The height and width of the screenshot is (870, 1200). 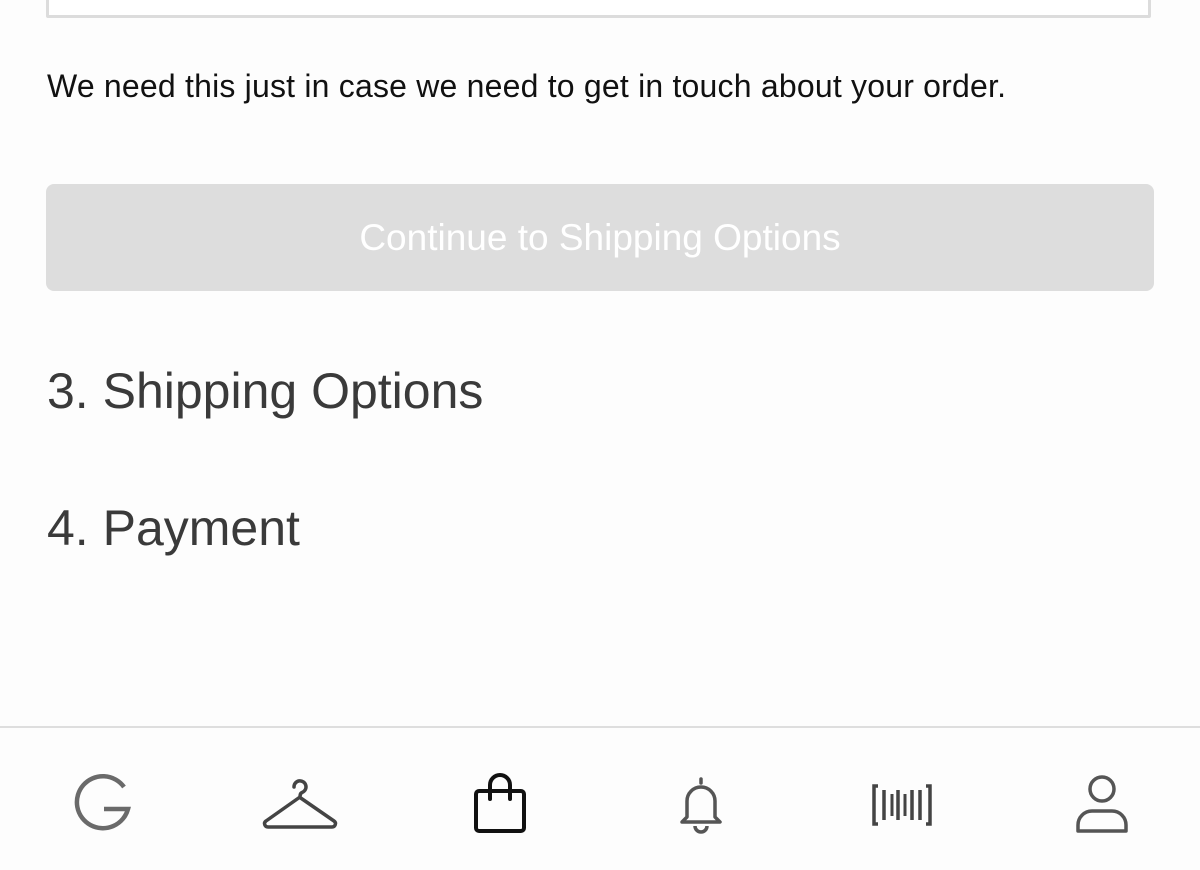 What do you see at coordinates (173, 528) in the screenshot?
I see `step-payment-heading: 4. Payment` at bounding box center [173, 528].